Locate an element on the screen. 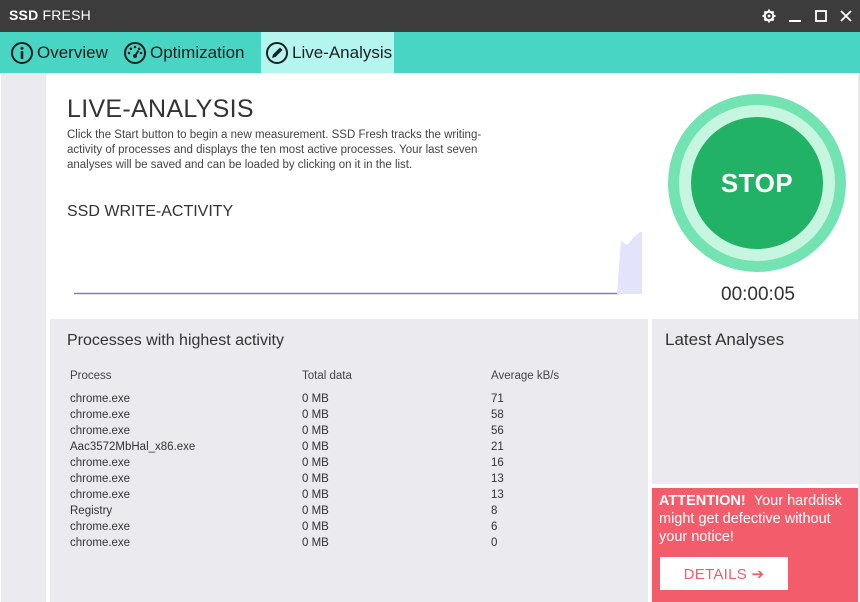  app-title: SSD FRESH is located at coordinates (50, 15).